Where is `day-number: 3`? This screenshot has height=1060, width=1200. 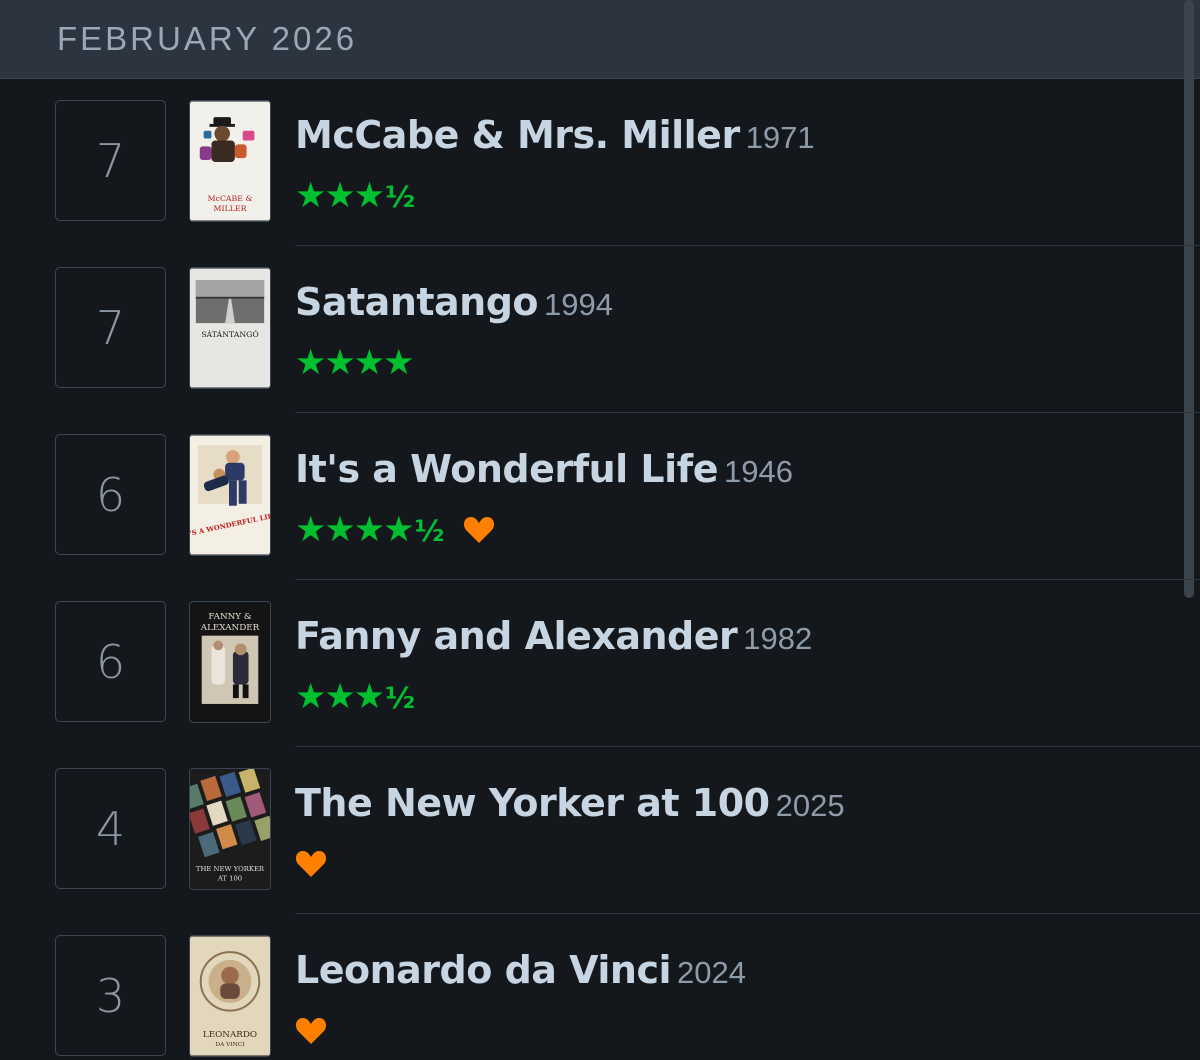 day-number: 3 is located at coordinates (110, 995).